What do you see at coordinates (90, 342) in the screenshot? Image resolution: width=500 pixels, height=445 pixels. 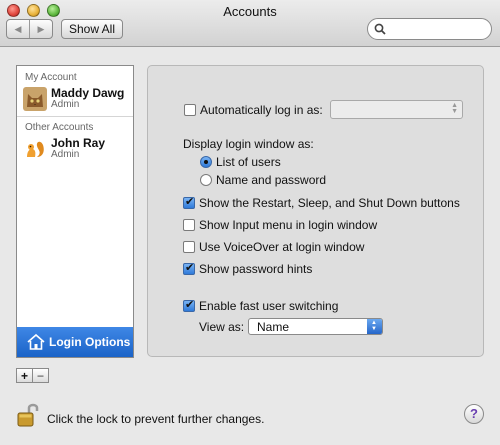 I see `login-options-label: Login Options` at bounding box center [90, 342].